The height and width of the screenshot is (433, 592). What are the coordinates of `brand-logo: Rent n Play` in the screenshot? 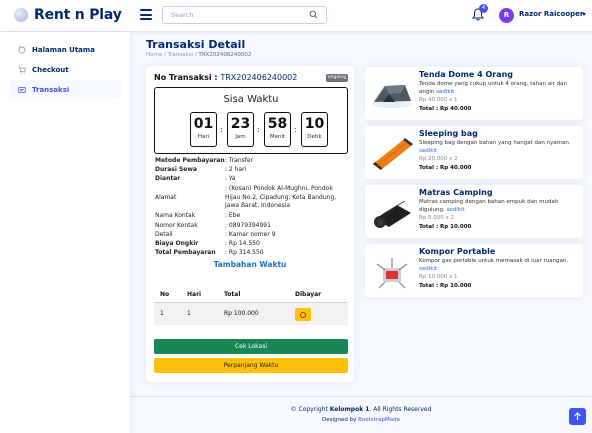 It's located at (68, 15).